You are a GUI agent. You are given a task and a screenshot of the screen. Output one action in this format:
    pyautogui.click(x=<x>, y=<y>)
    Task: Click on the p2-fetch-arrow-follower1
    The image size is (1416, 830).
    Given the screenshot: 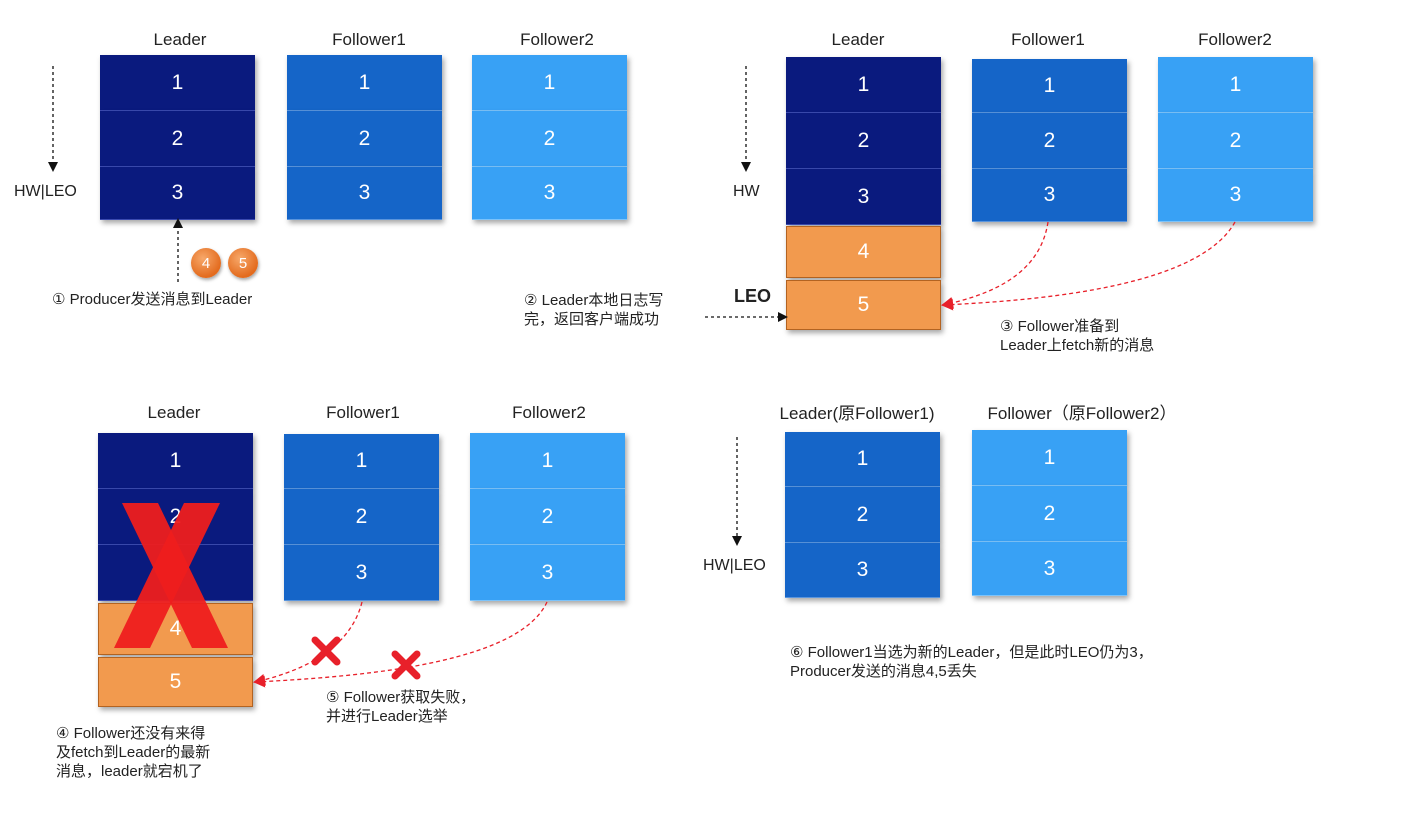 What is the action you would take?
    pyautogui.click(x=995, y=265)
    